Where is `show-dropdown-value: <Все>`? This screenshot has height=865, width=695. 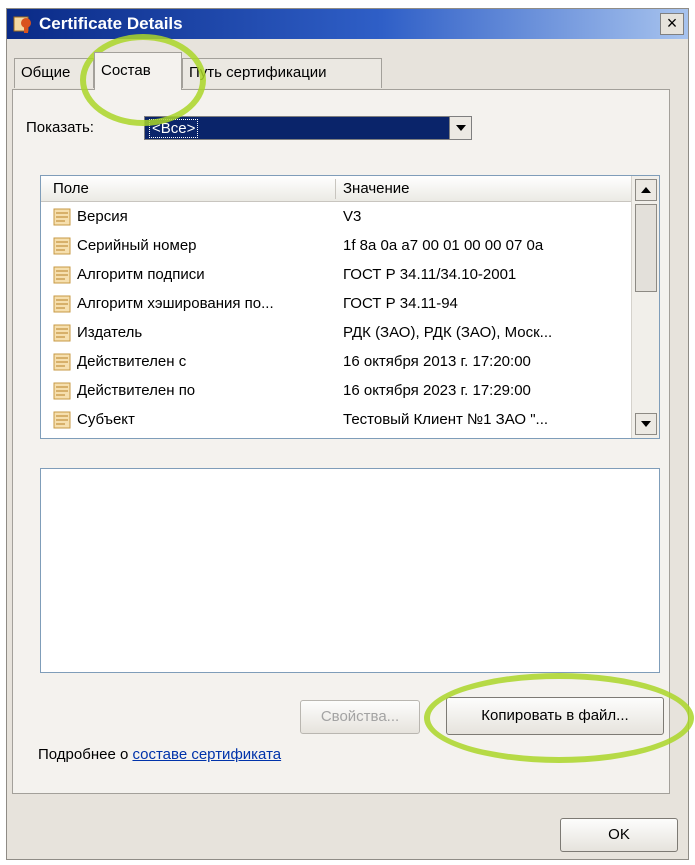 show-dropdown-value: <Все> is located at coordinates (174, 128).